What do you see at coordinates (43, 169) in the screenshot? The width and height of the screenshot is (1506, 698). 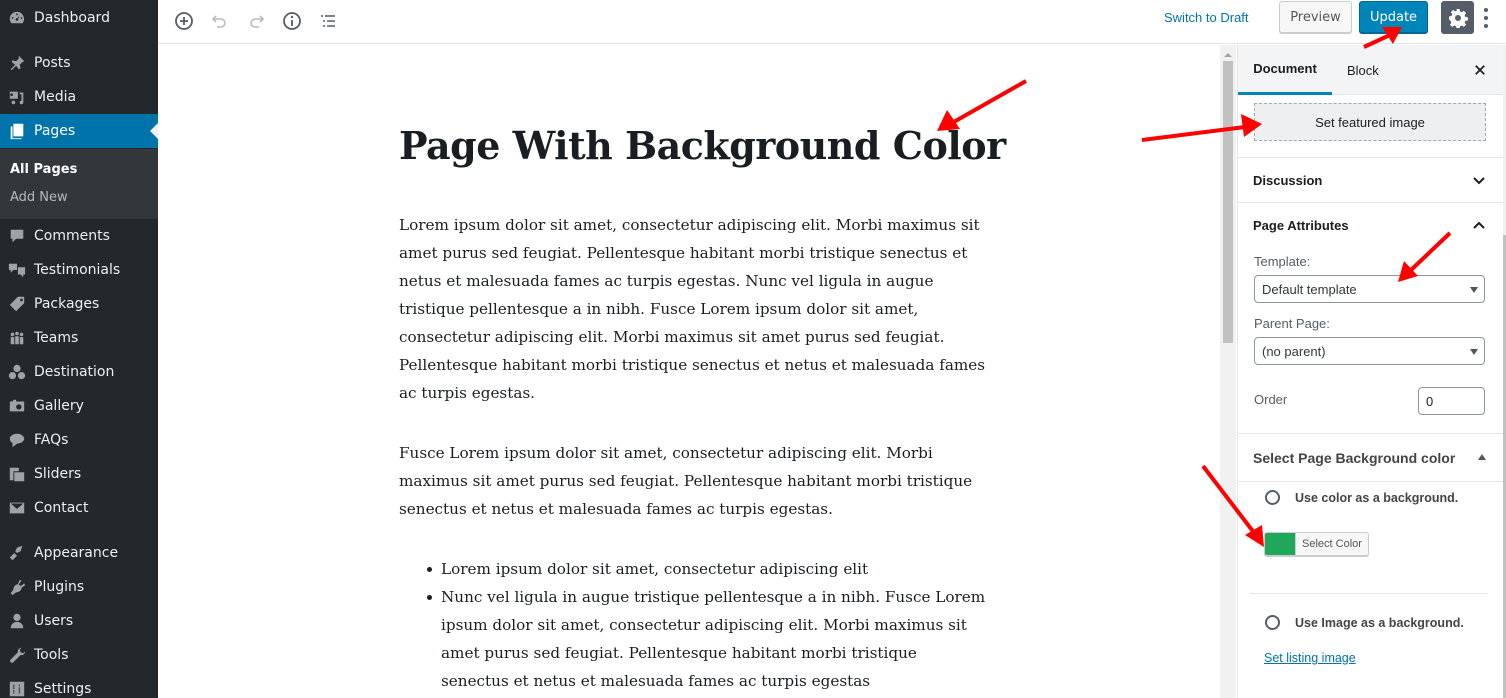 I see `submenu-all-pages: All Pages` at bounding box center [43, 169].